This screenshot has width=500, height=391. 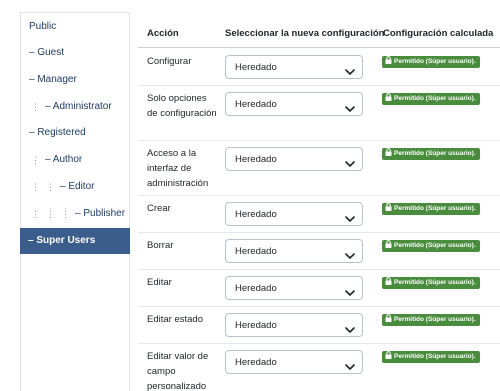 I want to click on group-tab-editor: ⋮ ⋮ – Editor, so click(x=75, y=187).